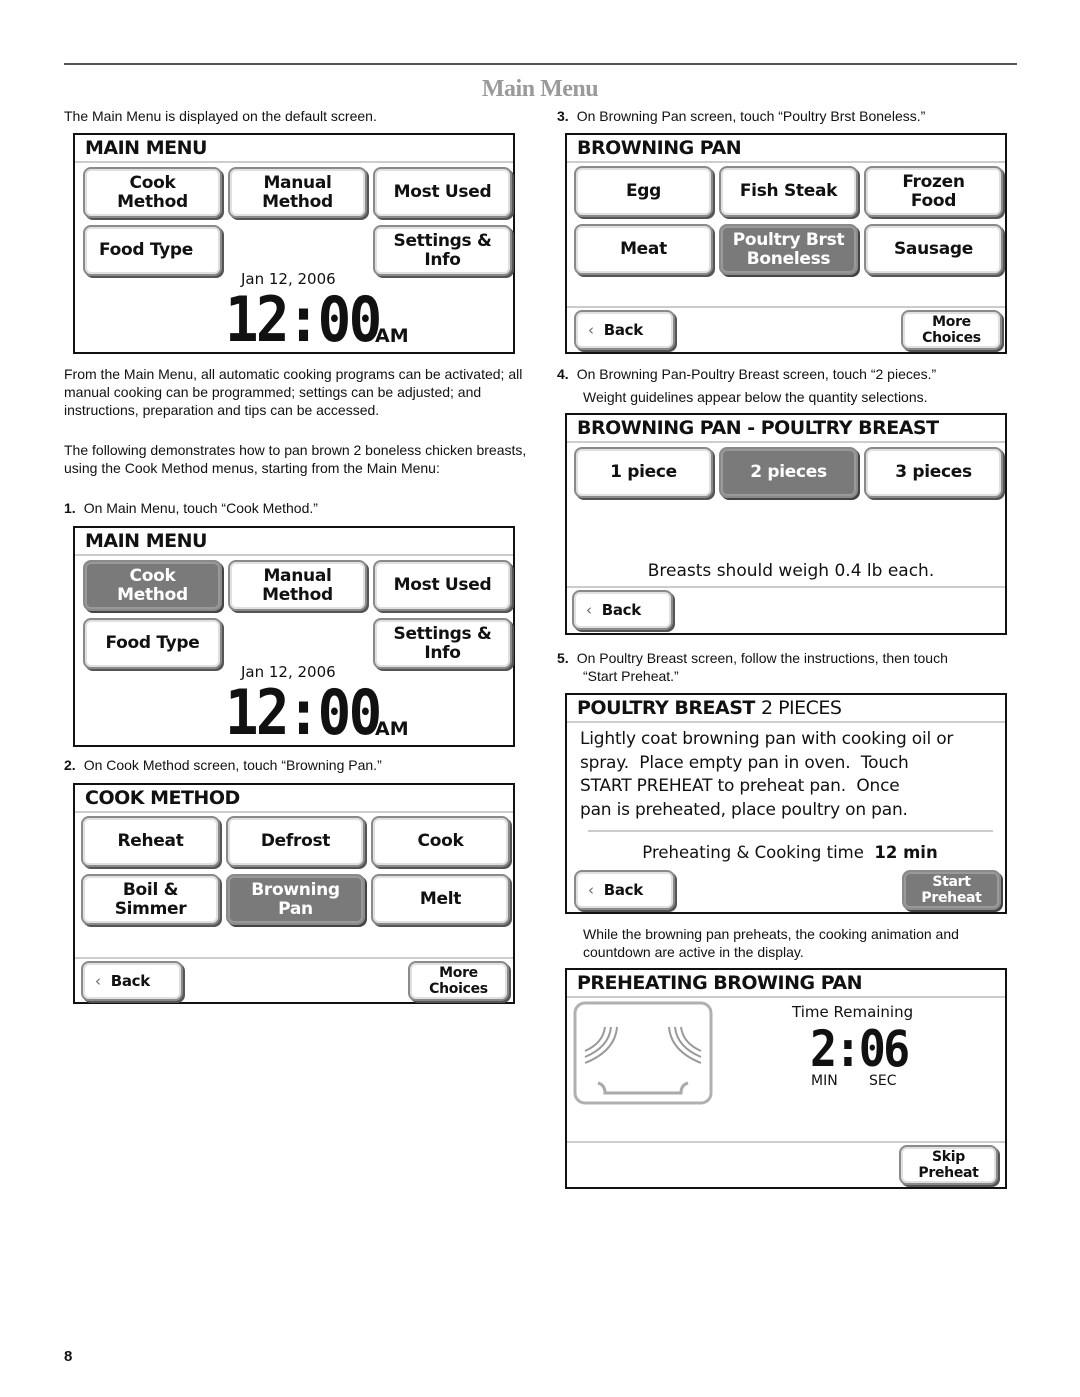 This screenshot has width=1080, height=1397. What do you see at coordinates (440, 899) in the screenshot?
I see `melt-button: Melt` at bounding box center [440, 899].